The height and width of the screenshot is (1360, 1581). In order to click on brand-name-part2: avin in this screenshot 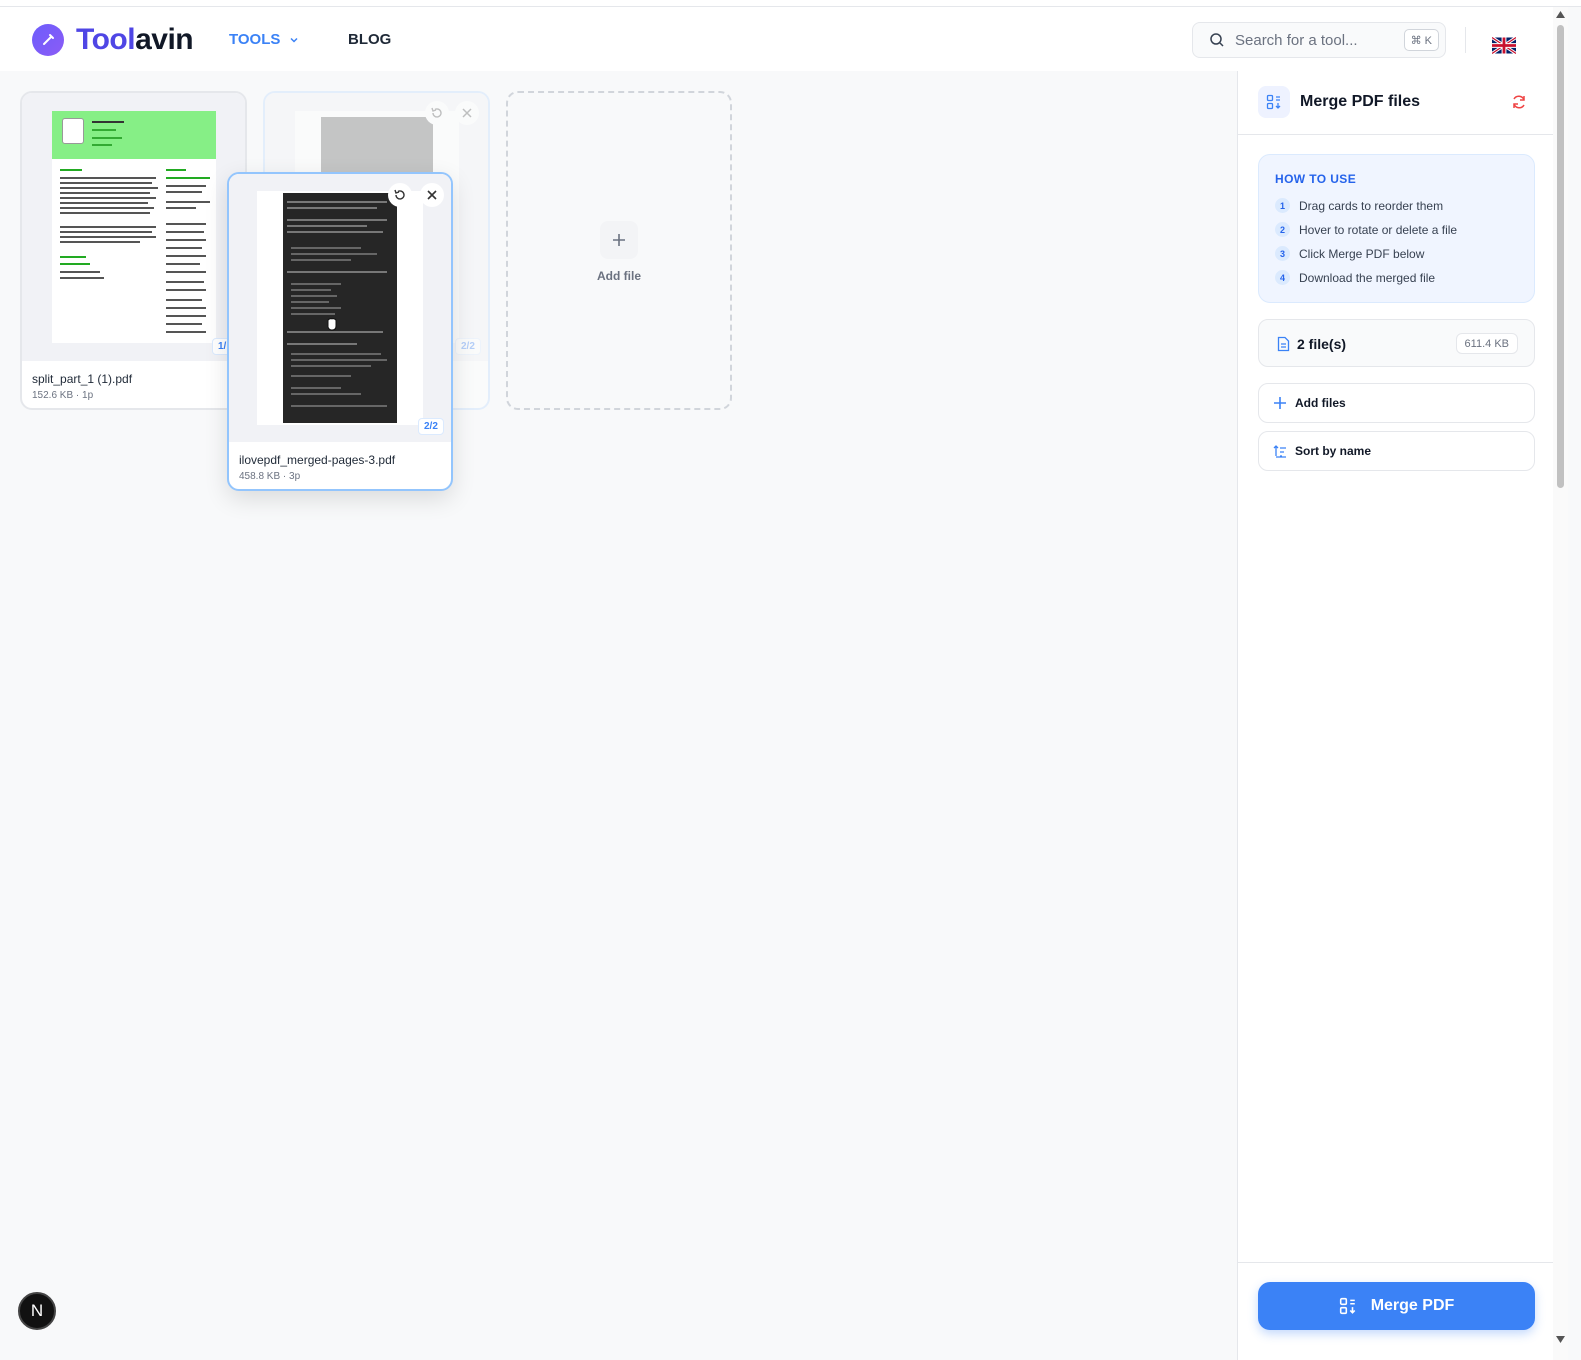, I will do `click(164, 39)`.